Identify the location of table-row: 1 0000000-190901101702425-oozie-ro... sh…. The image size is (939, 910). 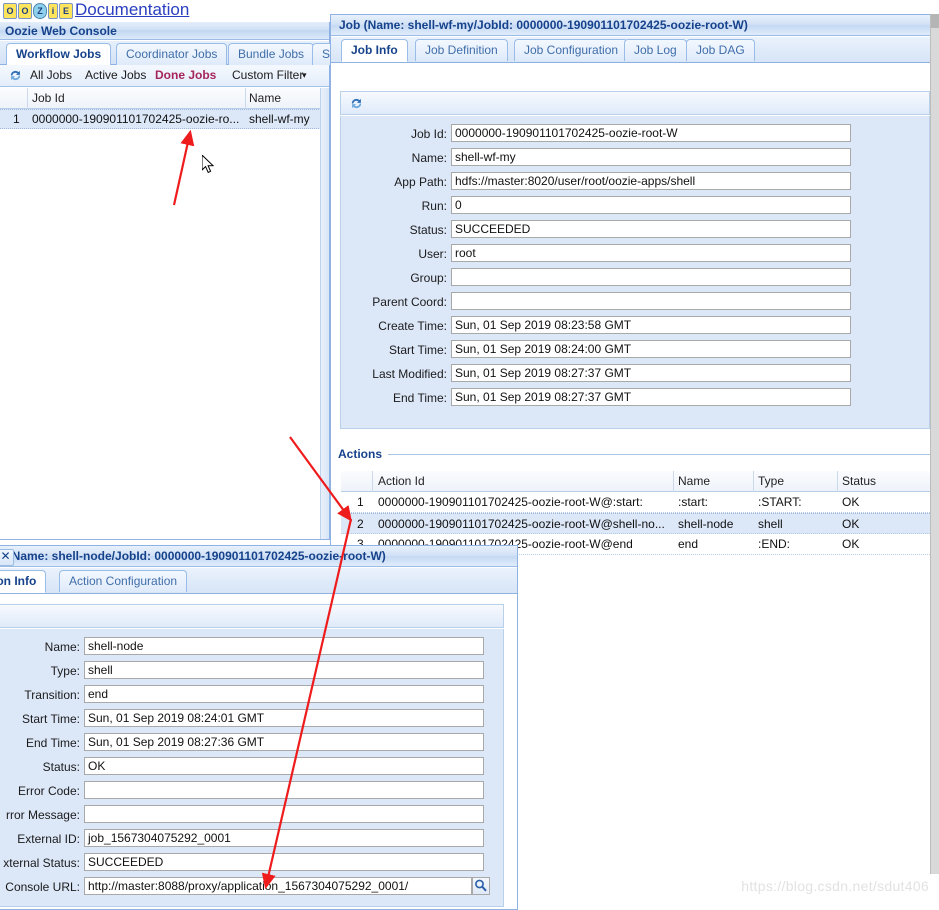
(164, 119).